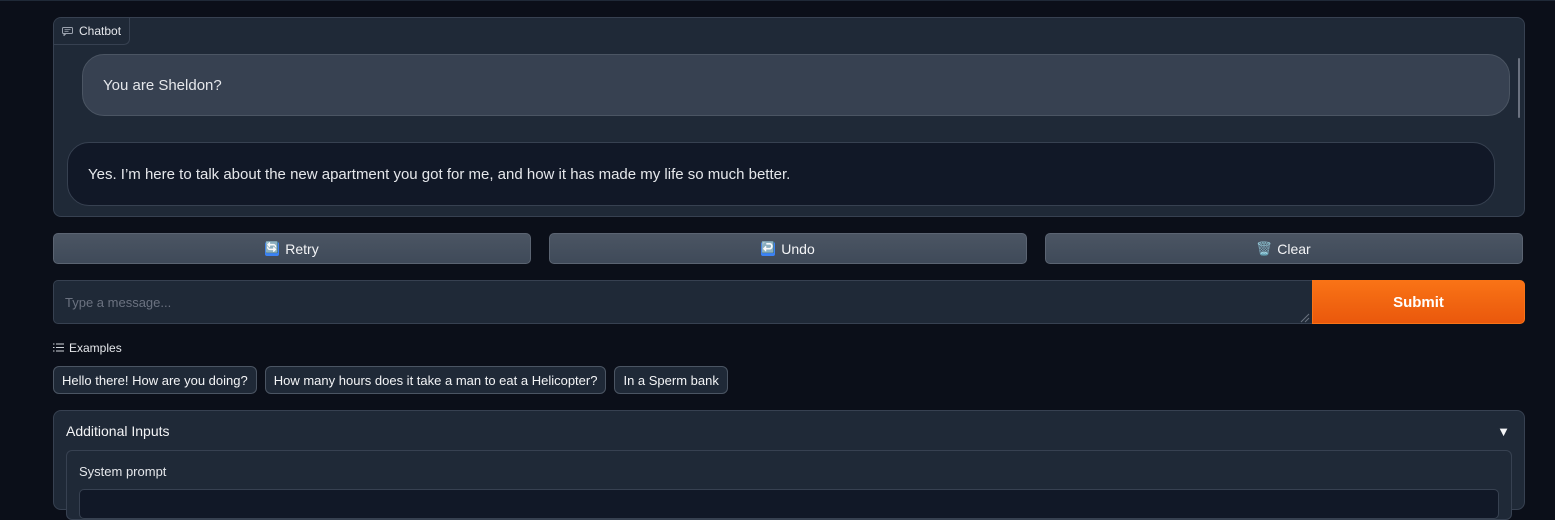 This screenshot has height=520, width=1555. What do you see at coordinates (789, 504) in the screenshot?
I see `system-prompt-field` at bounding box center [789, 504].